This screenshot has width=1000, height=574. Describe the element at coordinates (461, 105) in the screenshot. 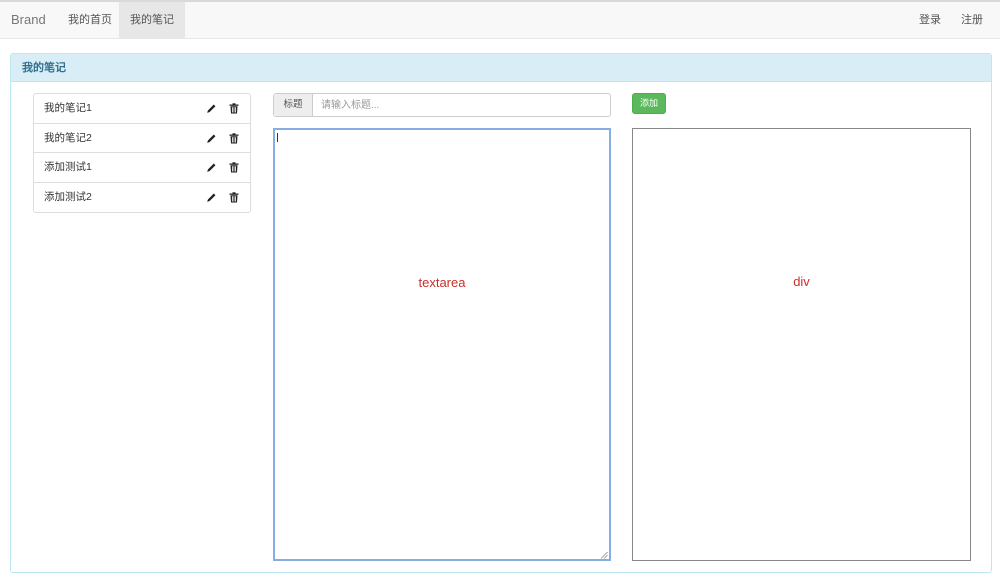

I see `title-input` at that location.